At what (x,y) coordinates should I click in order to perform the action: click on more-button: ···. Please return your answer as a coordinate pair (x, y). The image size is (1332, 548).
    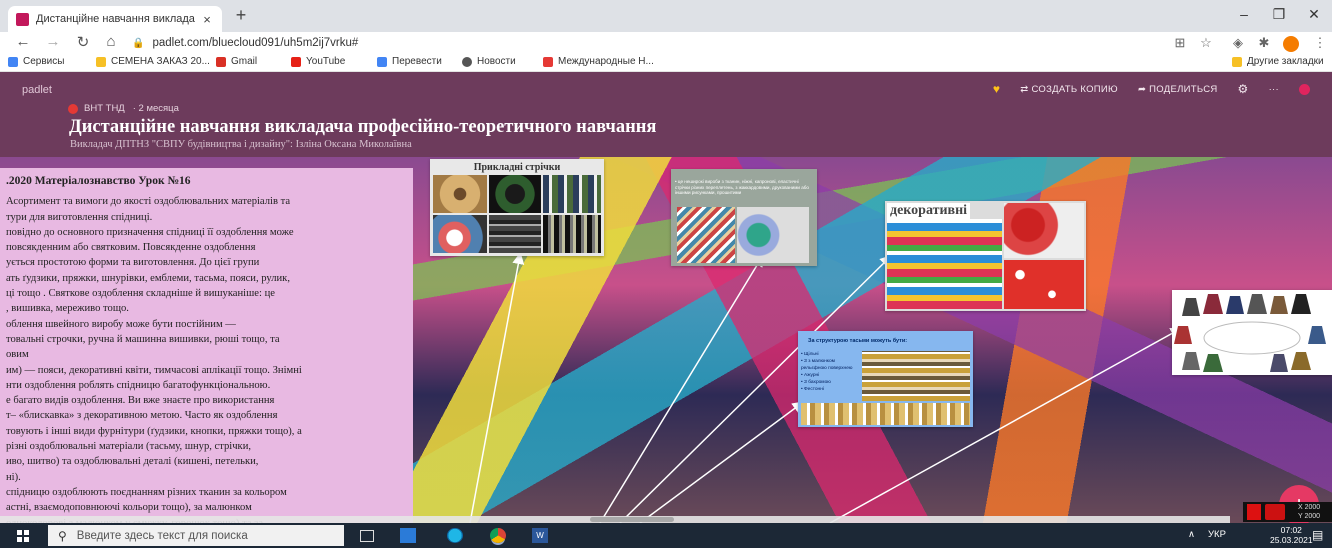
    Looking at the image, I should click on (1274, 89).